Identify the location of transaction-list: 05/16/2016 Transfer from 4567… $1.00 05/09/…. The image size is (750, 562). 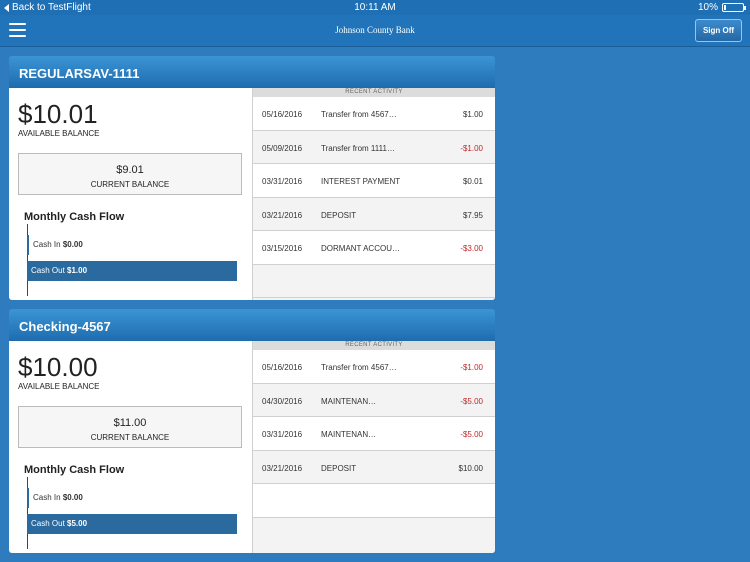
(374, 197).